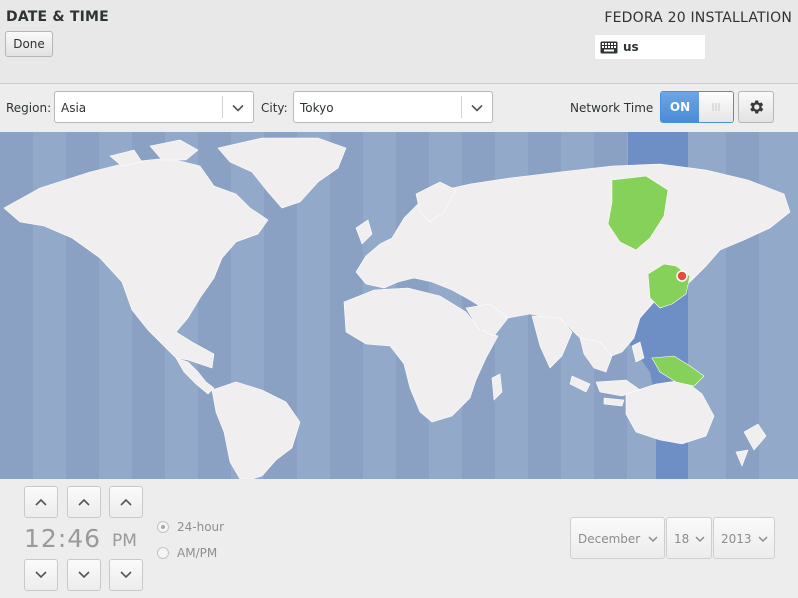  Describe the element at coordinates (682, 539) in the screenshot. I see `day-value: 18` at that location.